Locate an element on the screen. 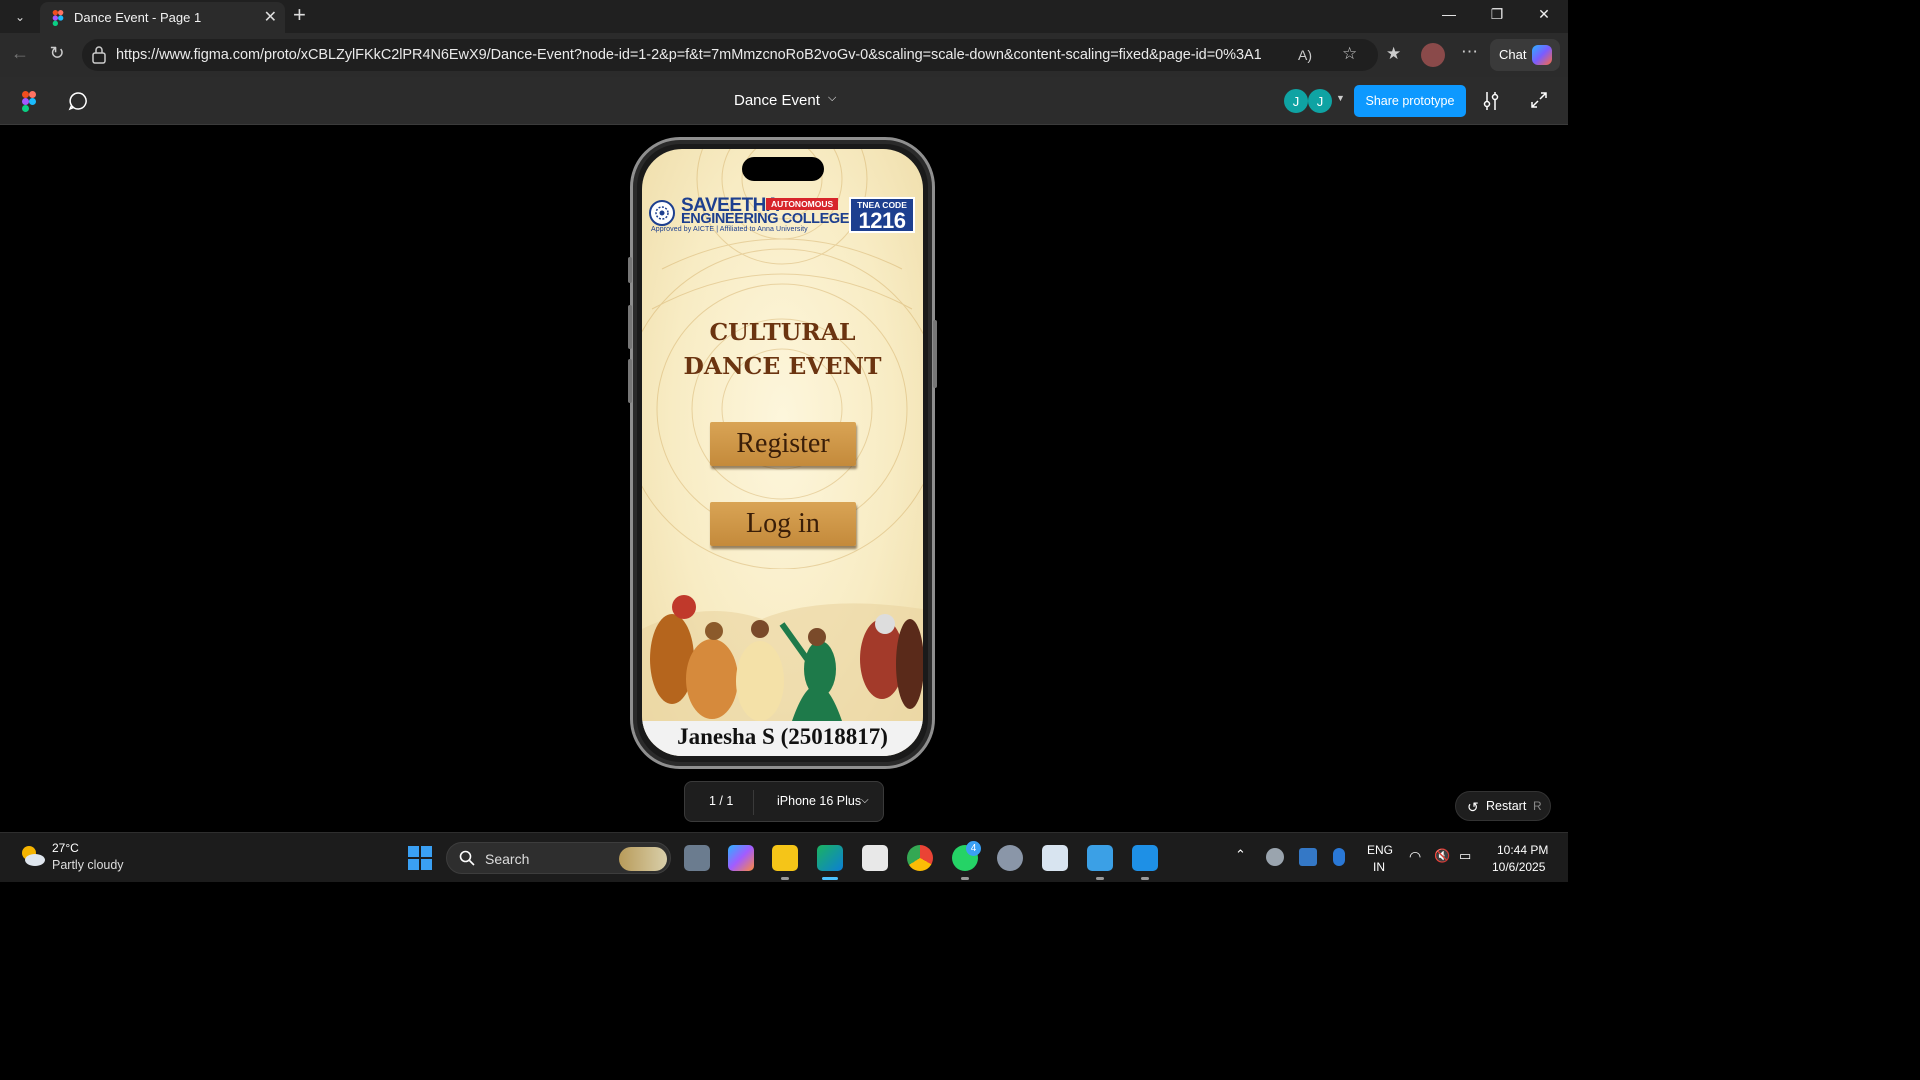 The width and height of the screenshot is (1920, 1080). search-icon is located at coordinates (467, 858).